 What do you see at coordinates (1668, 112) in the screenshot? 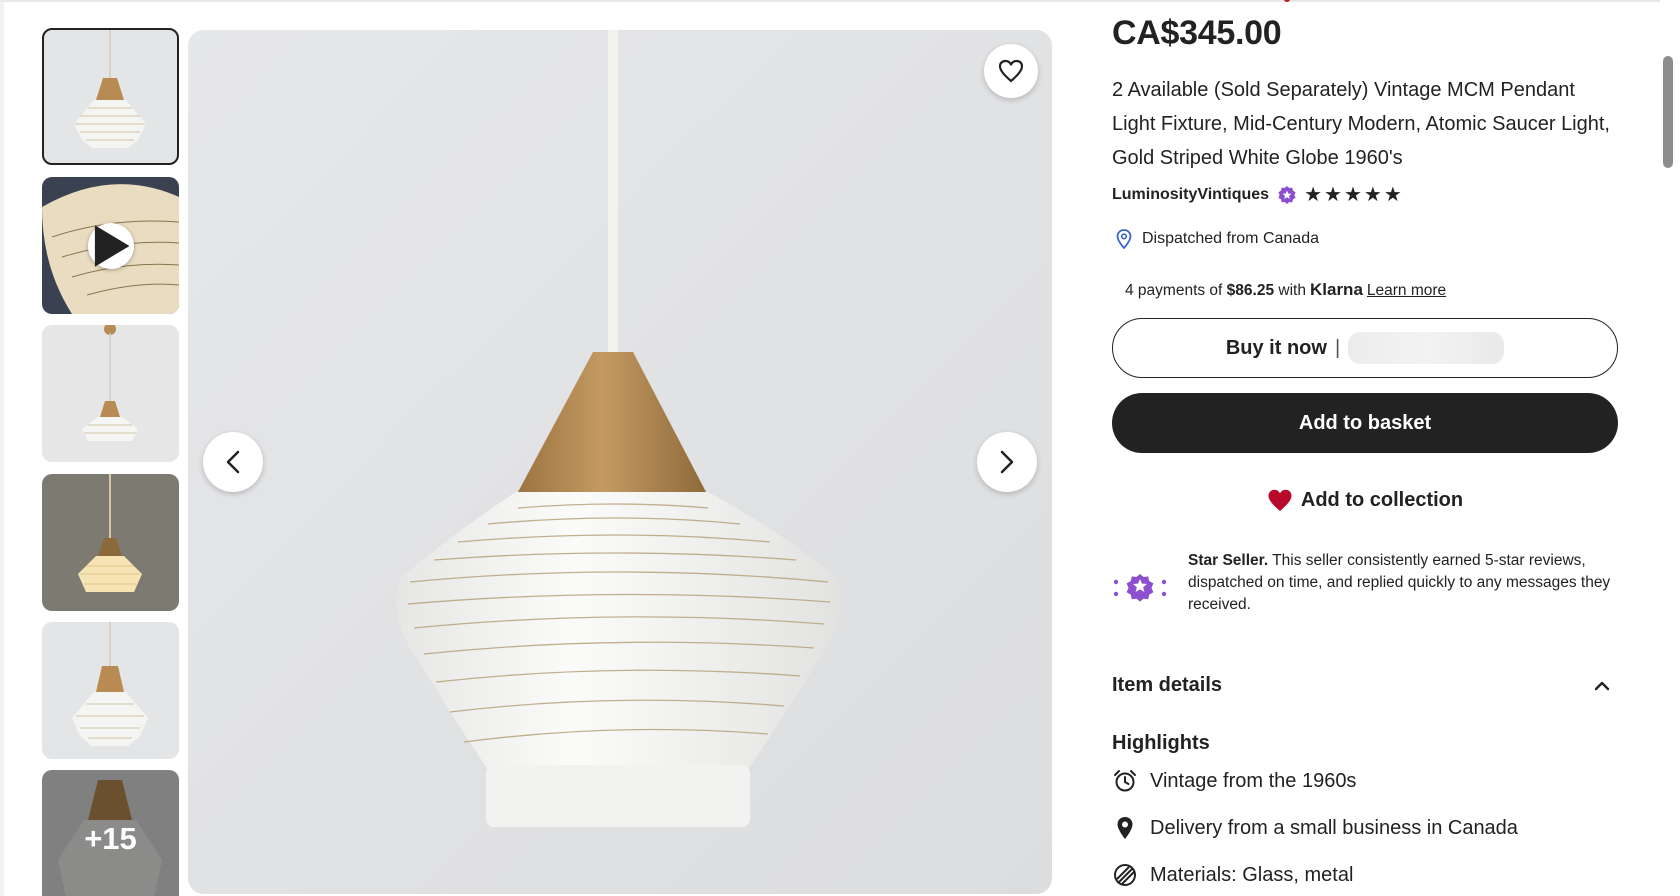
I see `page-scrollbar-thumb` at bounding box center [1668, 112].